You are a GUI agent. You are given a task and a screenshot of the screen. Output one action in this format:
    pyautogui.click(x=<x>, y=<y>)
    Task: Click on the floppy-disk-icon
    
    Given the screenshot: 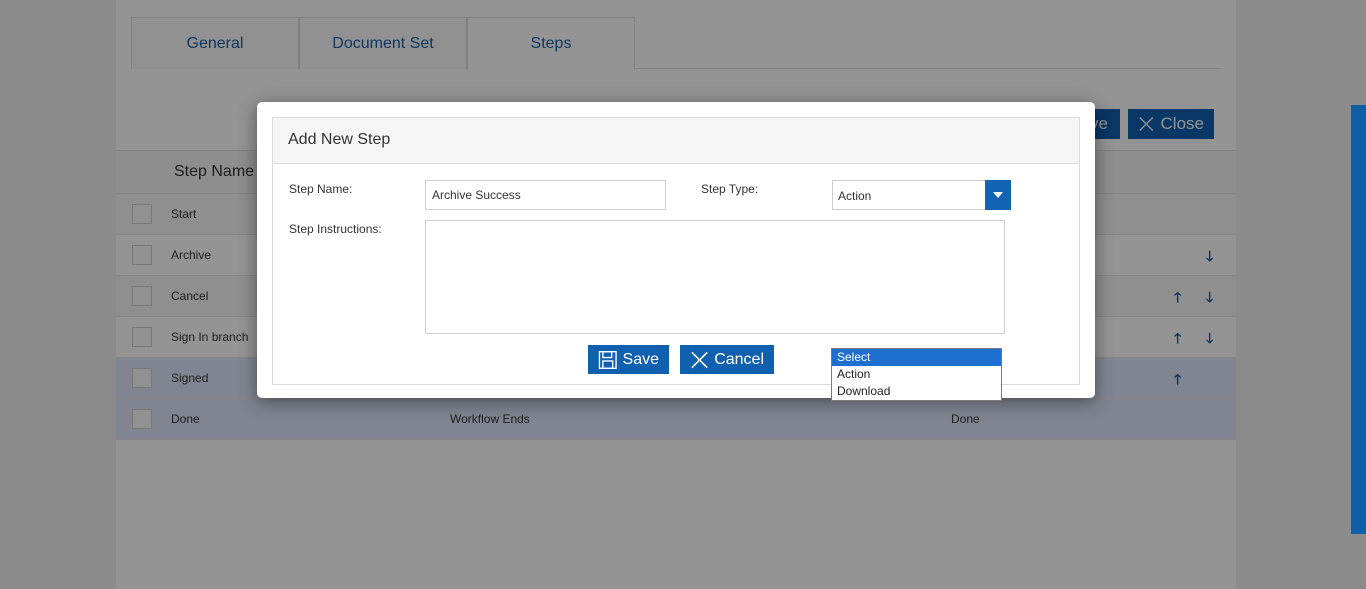 What is the action you would take?
    pyautogui.click(x=607, y=359)
    